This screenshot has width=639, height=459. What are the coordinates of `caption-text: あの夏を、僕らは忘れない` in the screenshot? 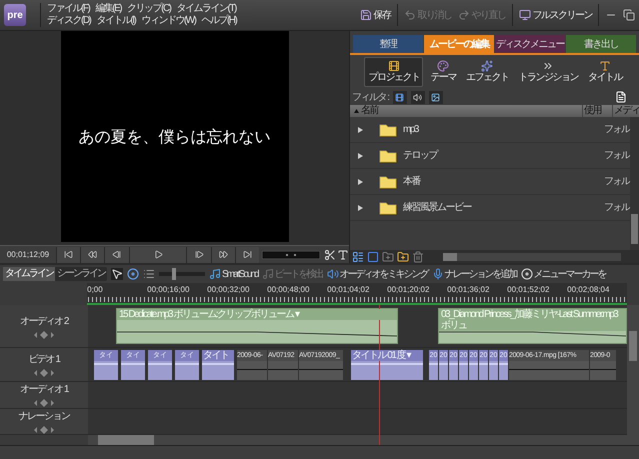 It's located at (174, 137).